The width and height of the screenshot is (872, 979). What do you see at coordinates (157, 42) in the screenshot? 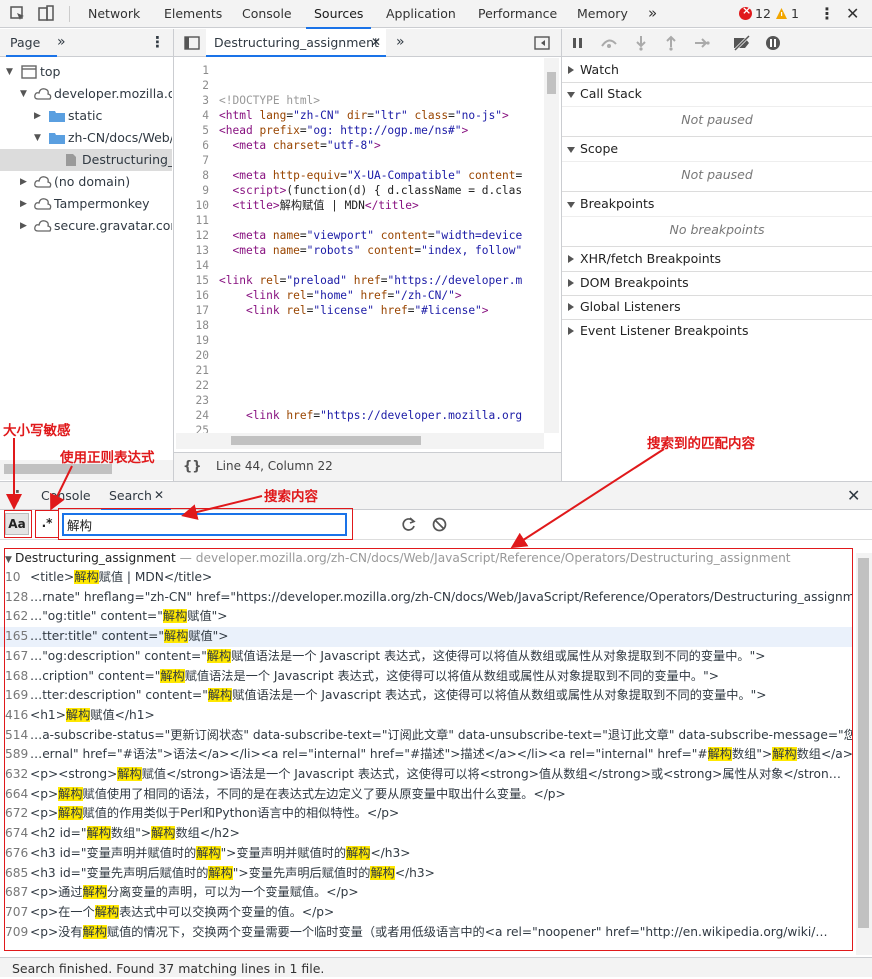
I see `navigator-menu-icon: ⋮` at bounding box center [157, 42].